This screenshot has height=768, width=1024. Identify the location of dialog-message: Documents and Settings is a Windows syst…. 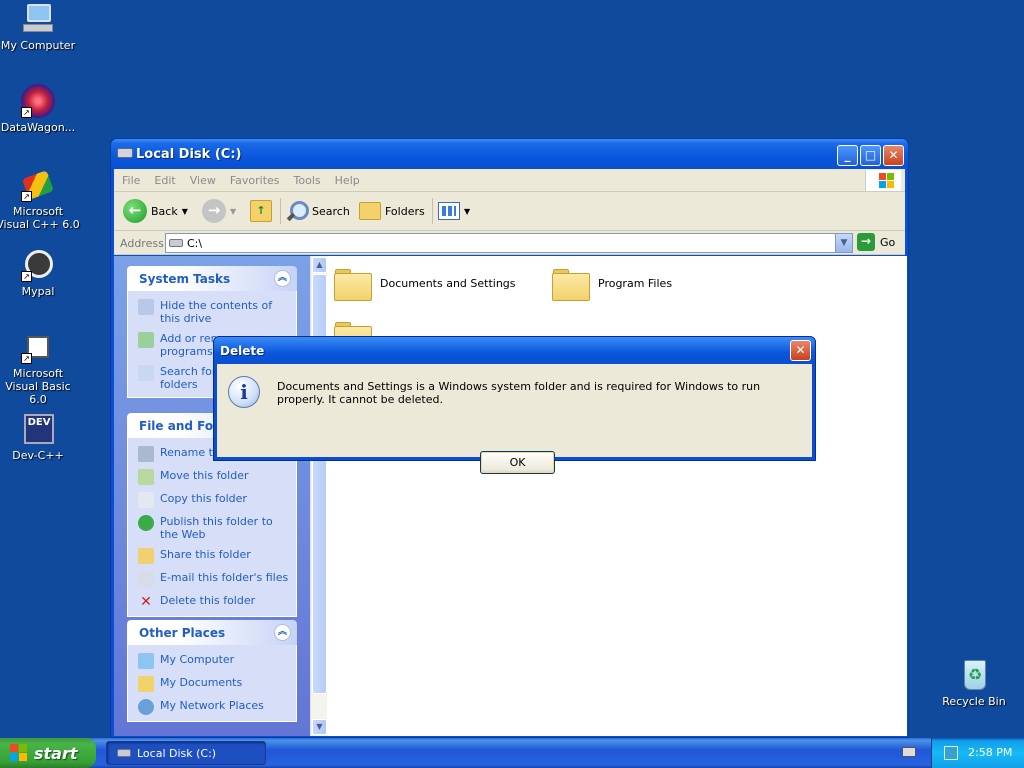
(519, 393).